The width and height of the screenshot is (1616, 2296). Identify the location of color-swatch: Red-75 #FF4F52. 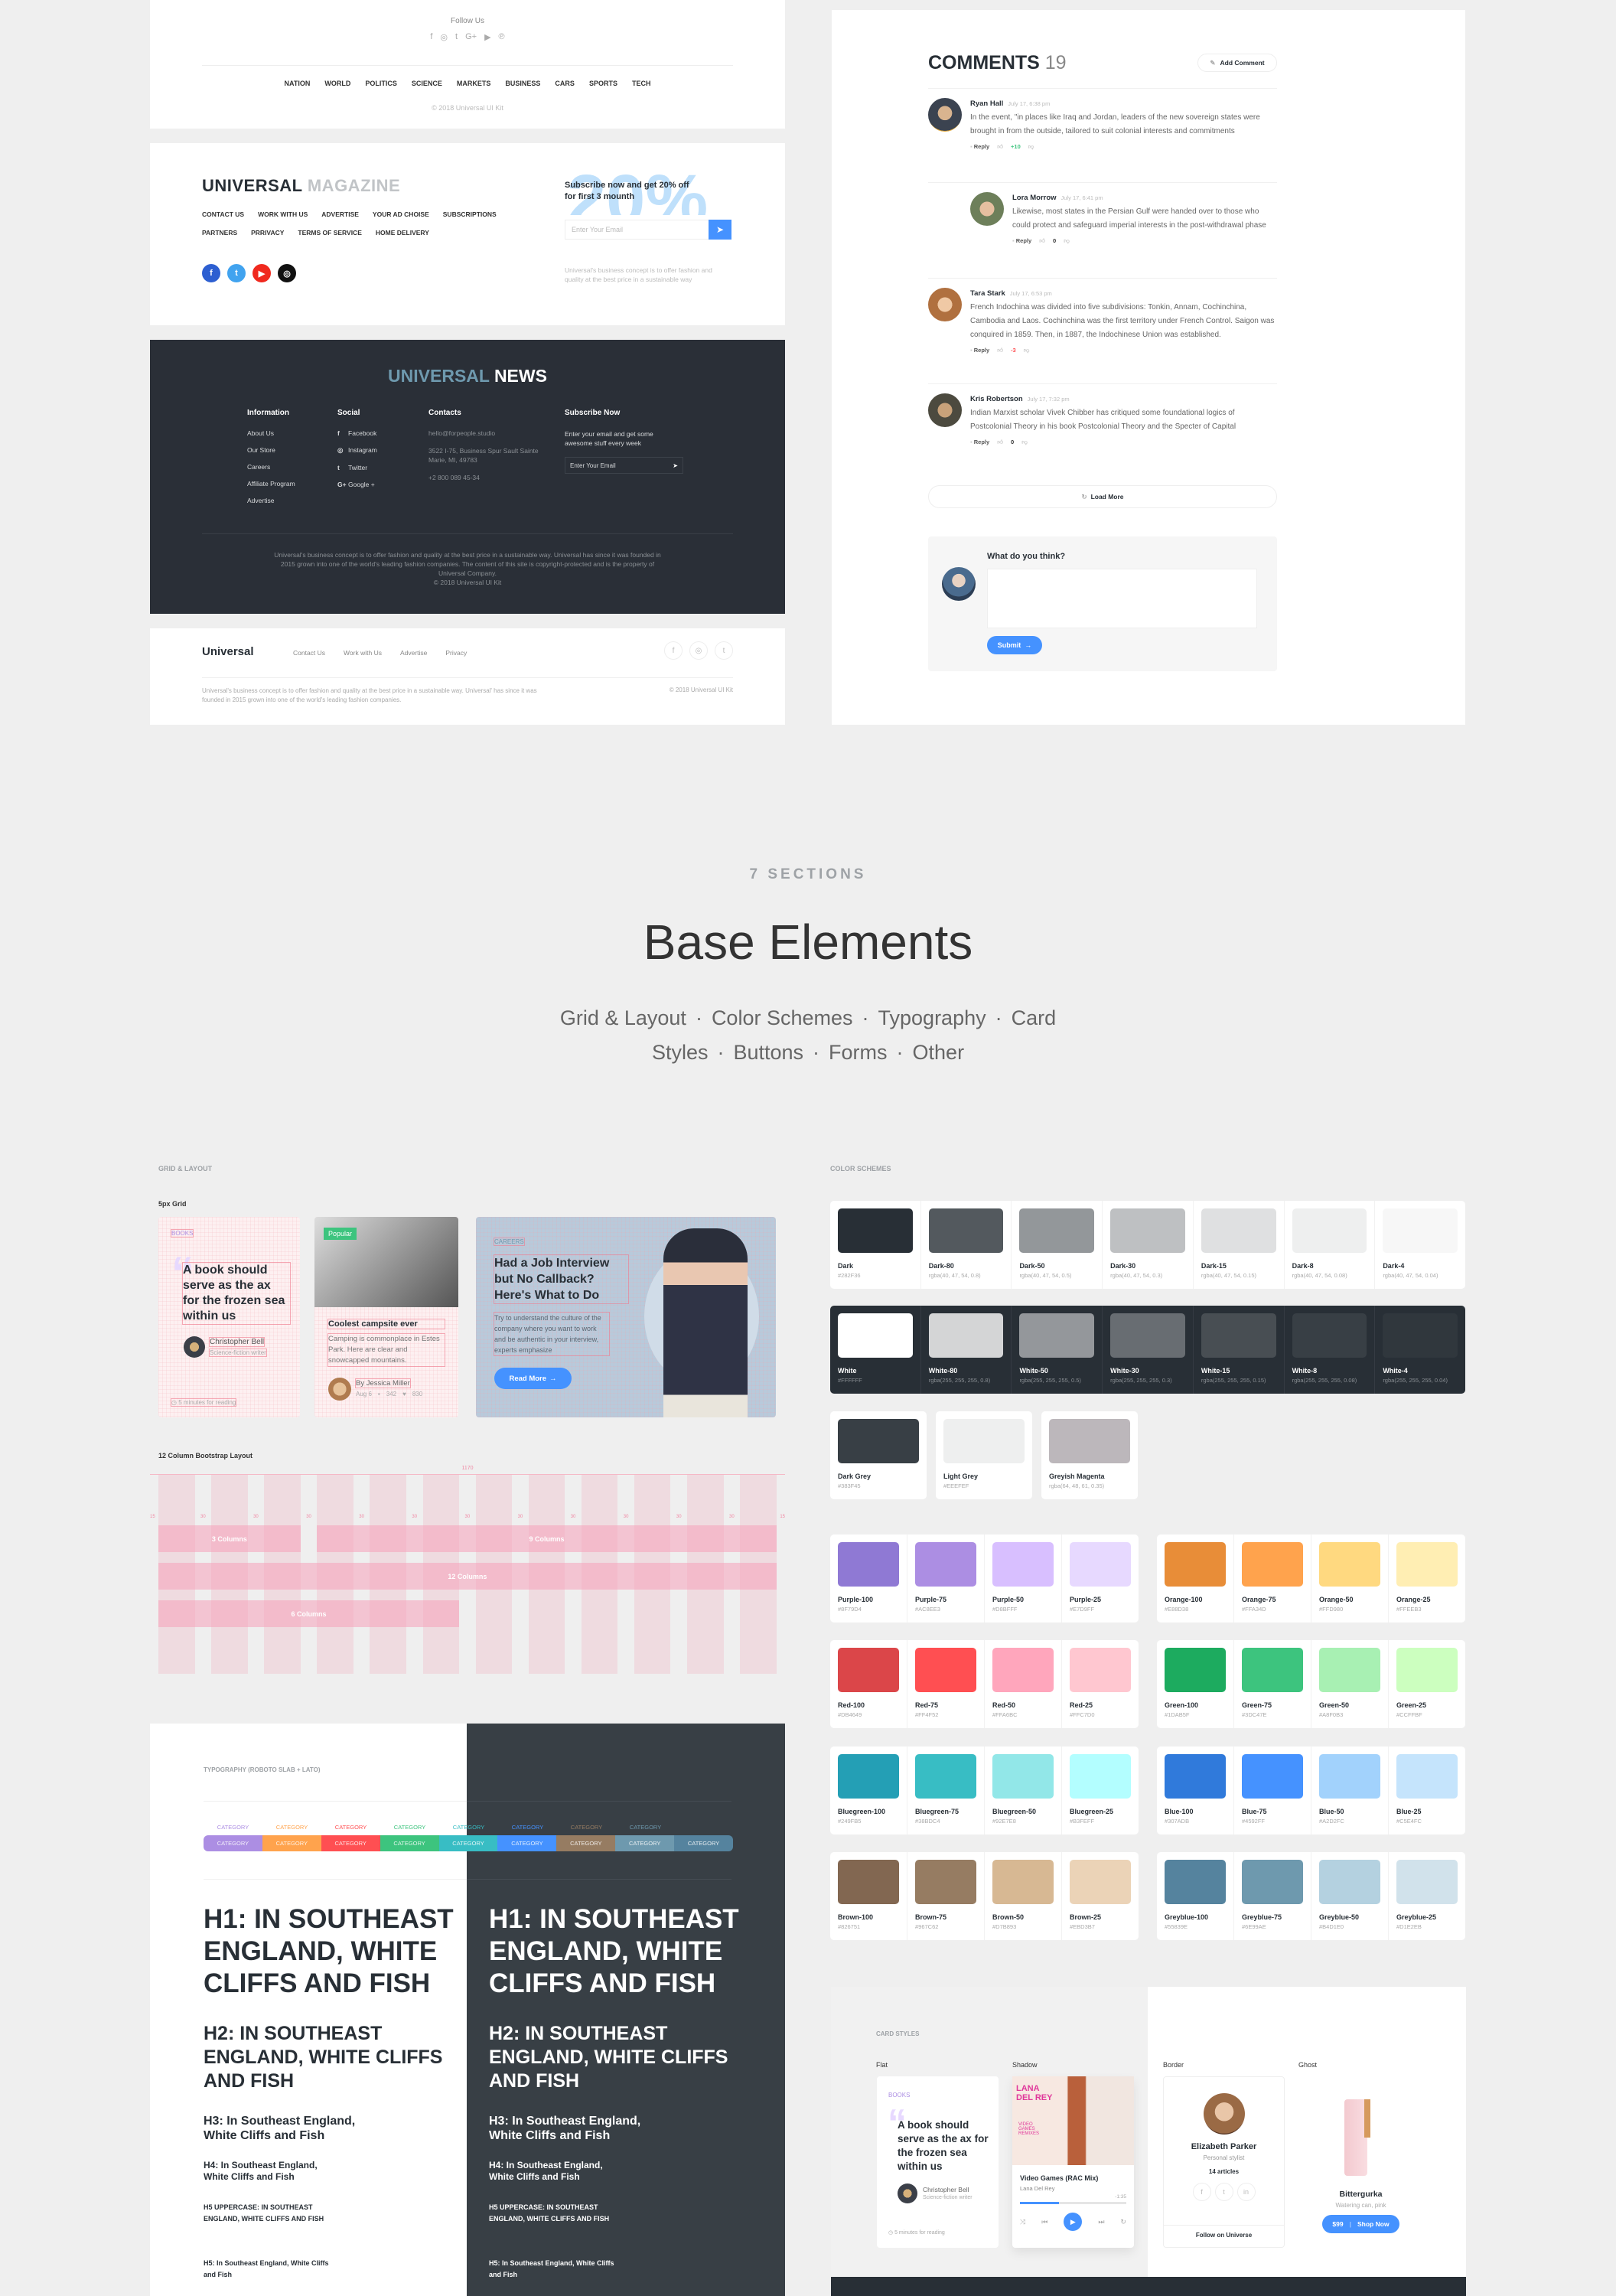
(945, 1684).